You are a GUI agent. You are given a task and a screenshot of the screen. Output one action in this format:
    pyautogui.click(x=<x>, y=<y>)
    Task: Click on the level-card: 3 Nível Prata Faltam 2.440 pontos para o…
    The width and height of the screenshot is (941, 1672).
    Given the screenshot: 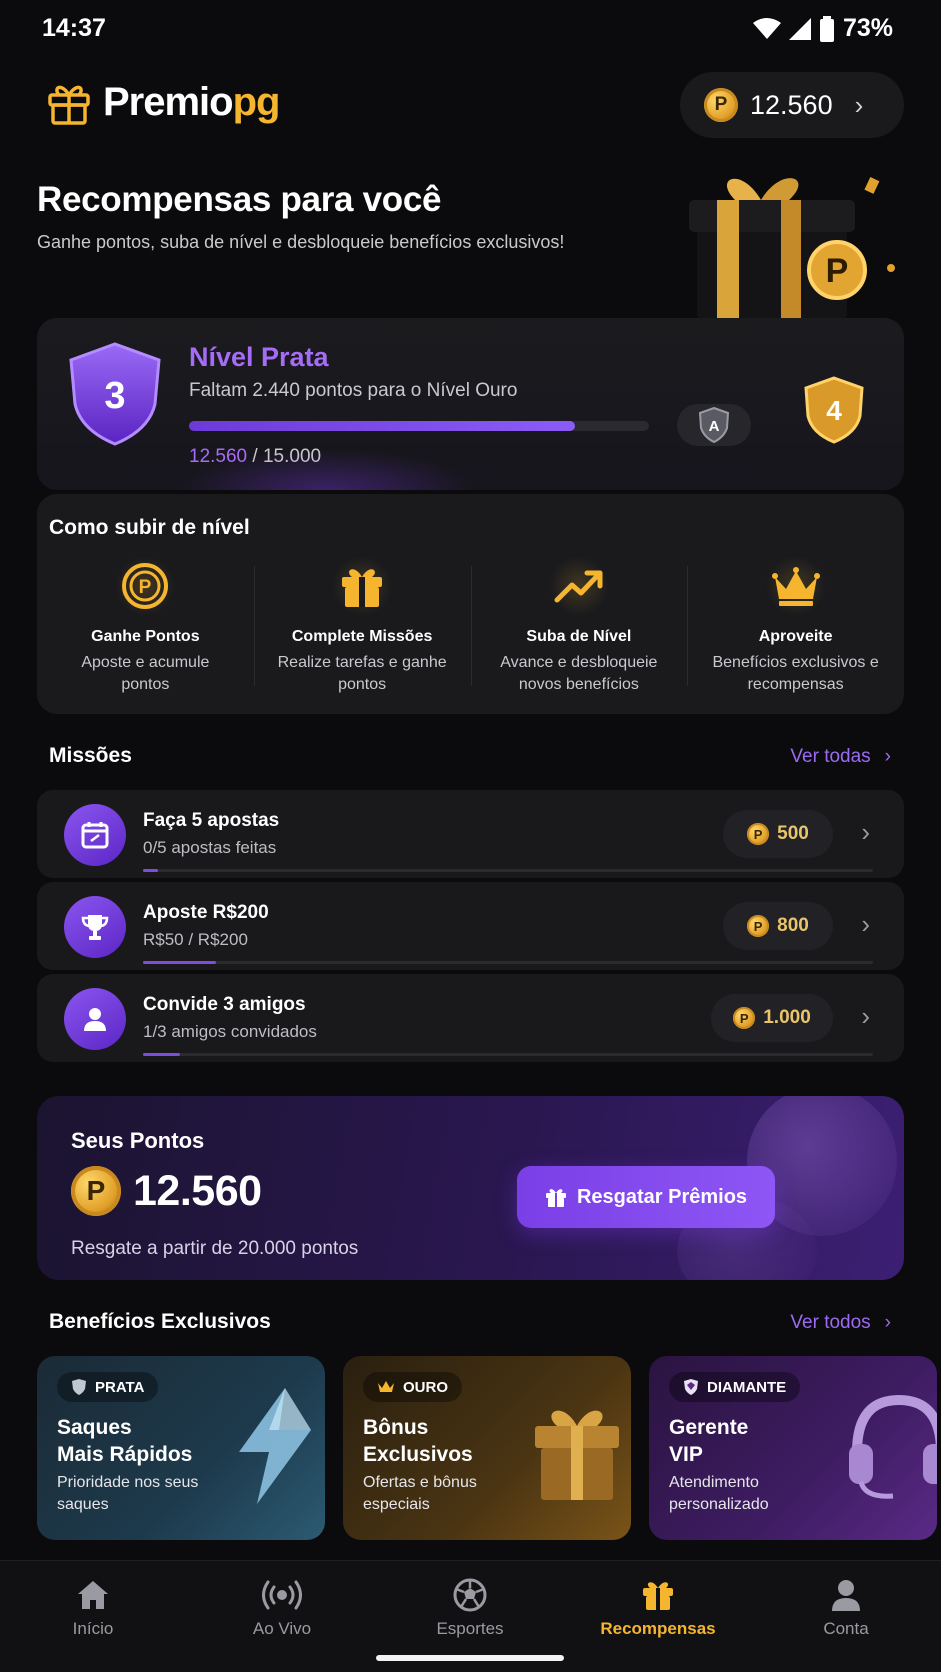 What is the action you would take?
    pyautogui.click(x=470, y=404)
    